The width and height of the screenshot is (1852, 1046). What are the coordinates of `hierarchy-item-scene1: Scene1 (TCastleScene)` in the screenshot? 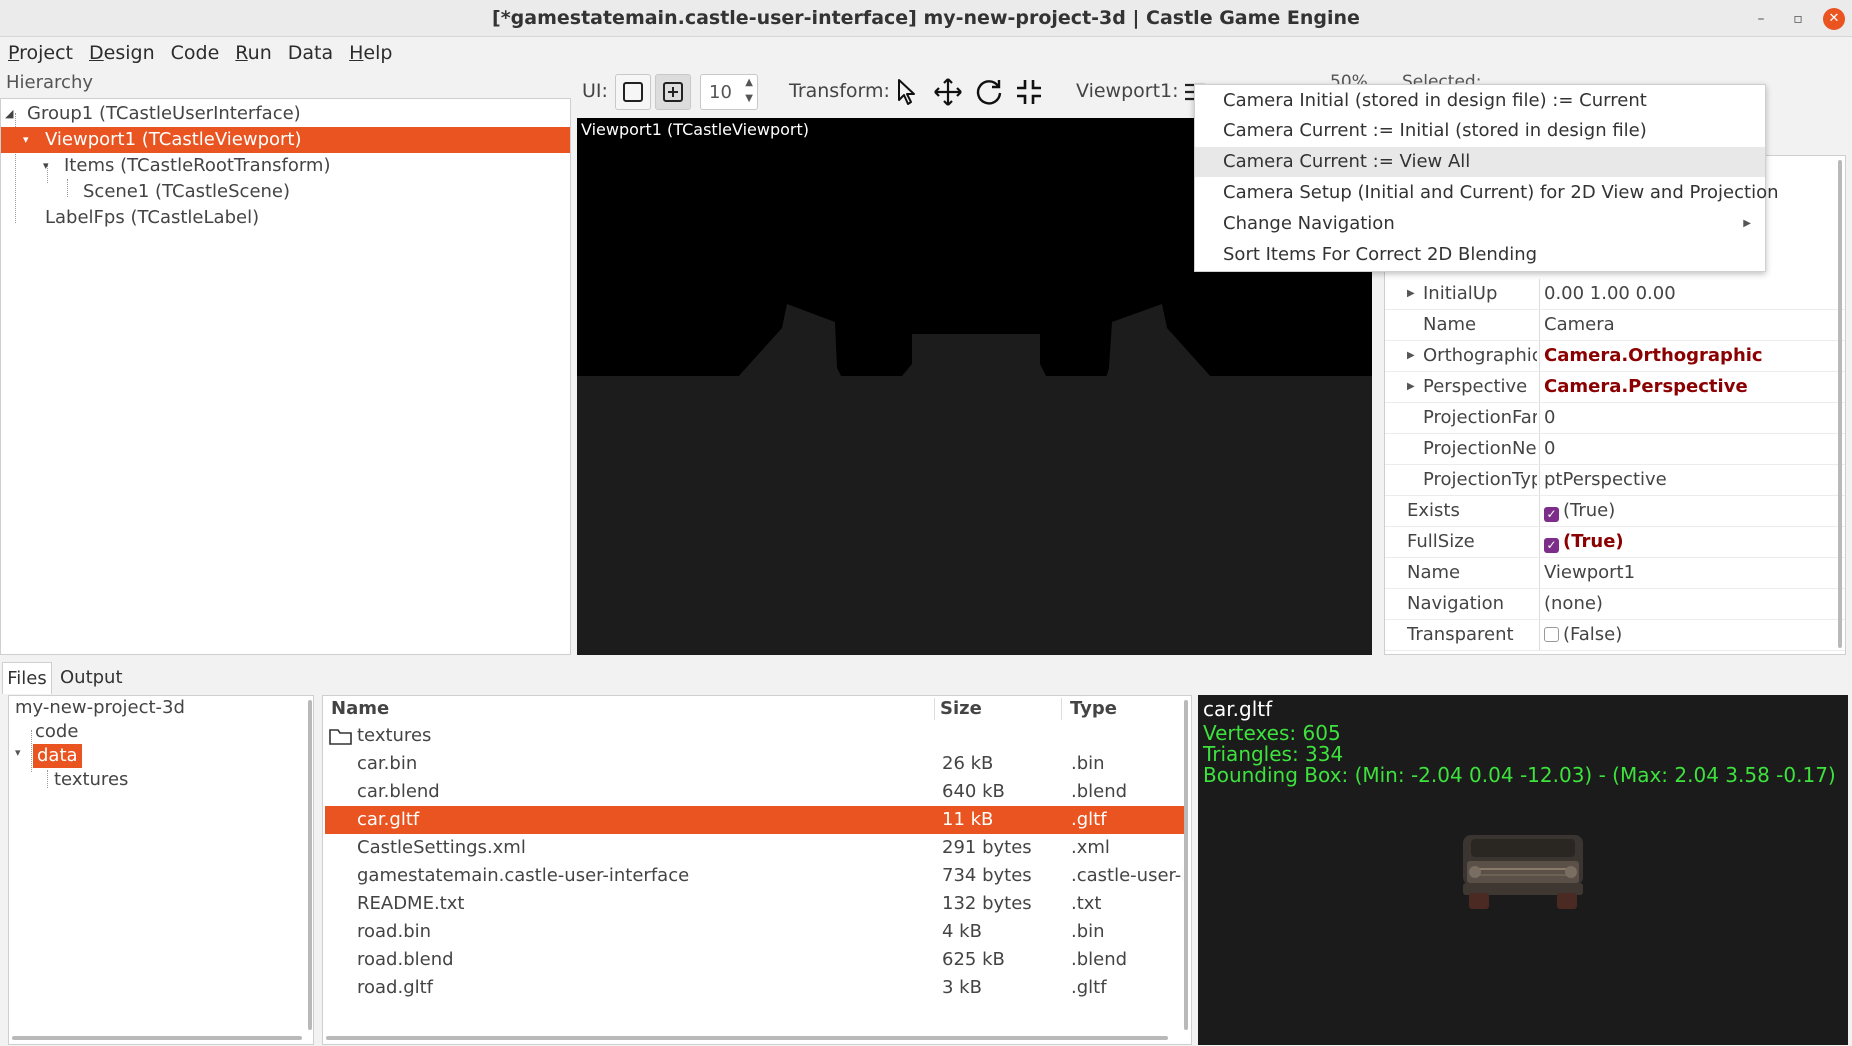 It's located at (285, 192).